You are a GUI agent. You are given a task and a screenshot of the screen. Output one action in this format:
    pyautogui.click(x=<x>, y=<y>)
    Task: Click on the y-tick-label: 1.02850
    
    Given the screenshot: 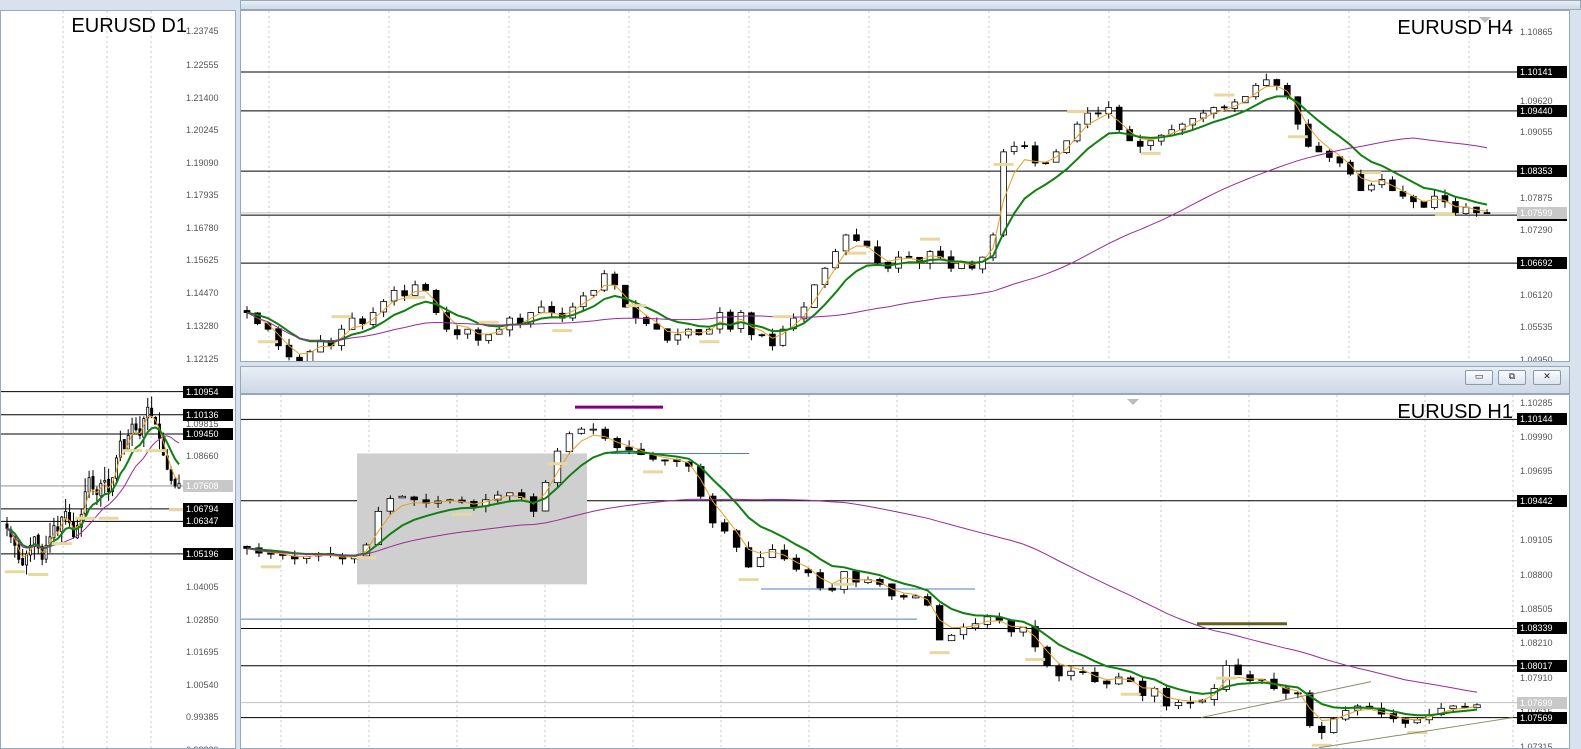 What is the action you would take?
    pyautogui.click(x=202, y=619)
    